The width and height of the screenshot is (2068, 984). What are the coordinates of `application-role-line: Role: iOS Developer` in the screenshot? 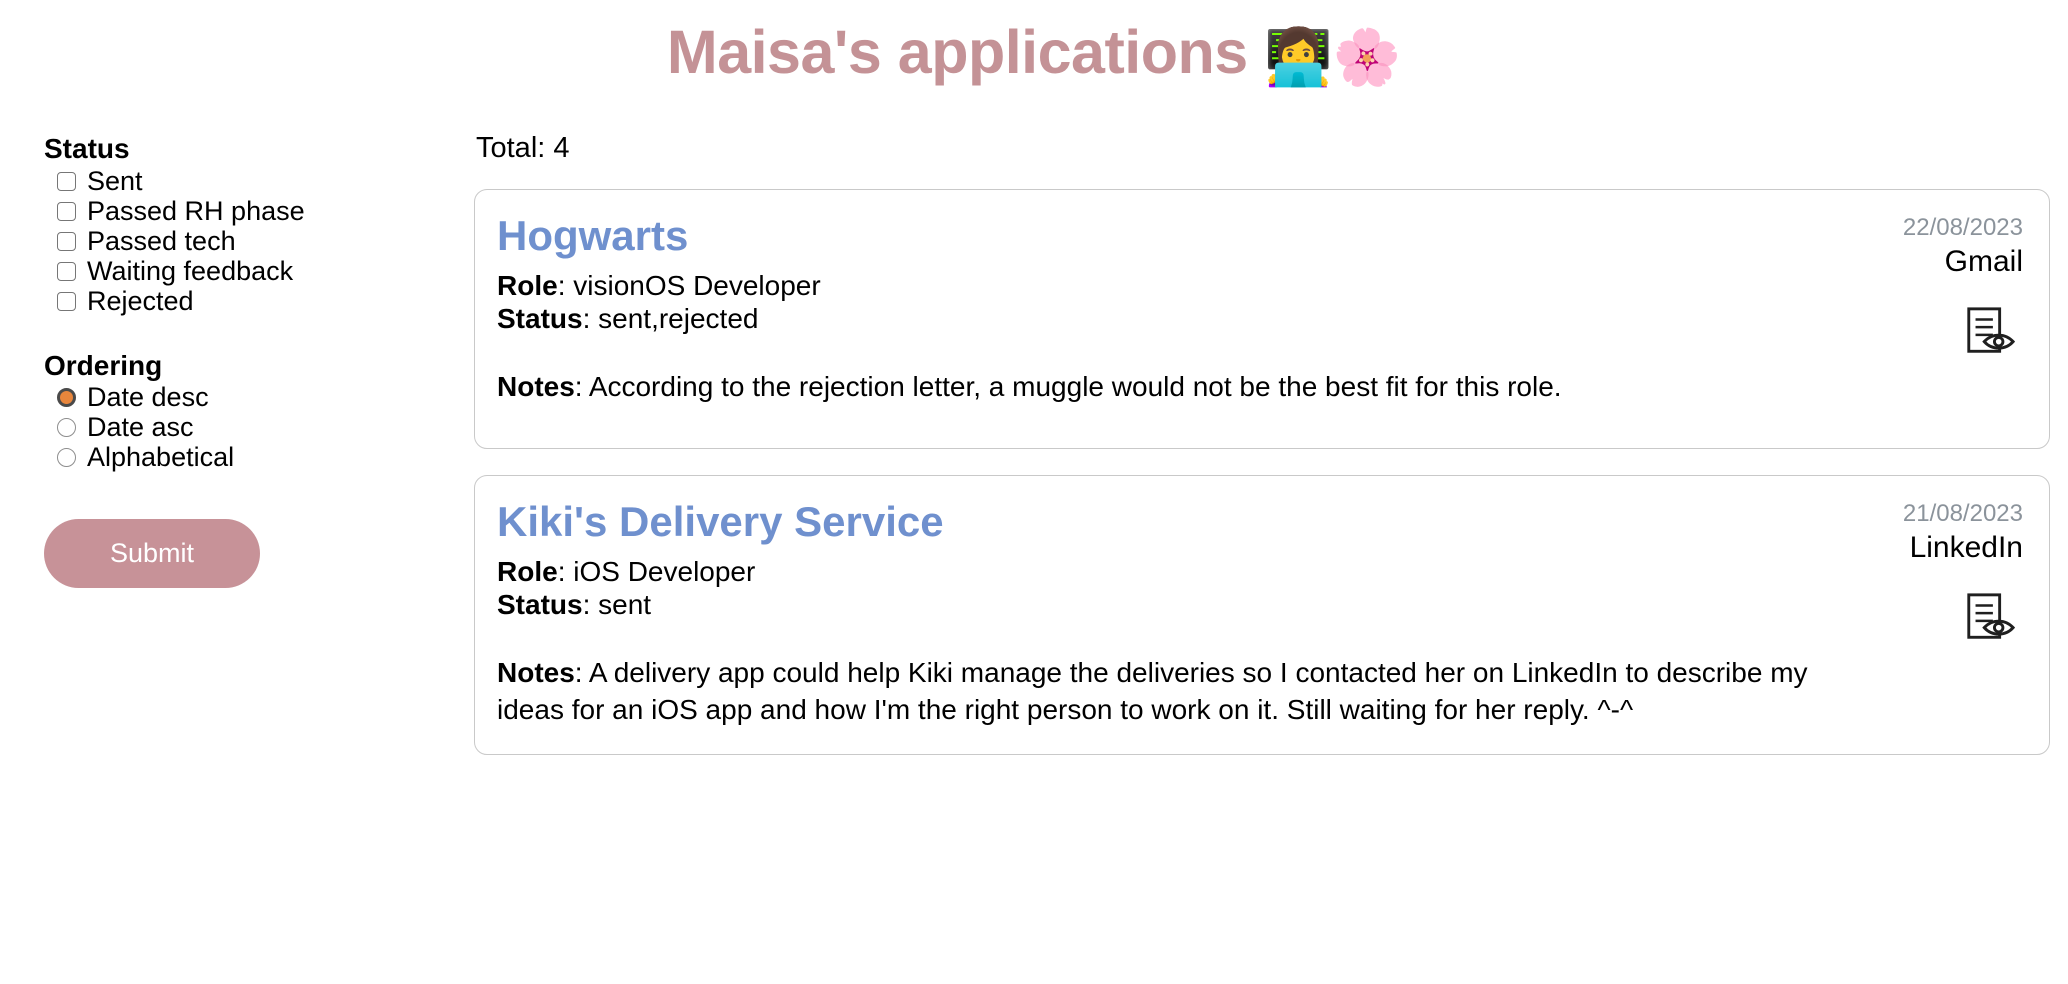 It's located at (626, 572).